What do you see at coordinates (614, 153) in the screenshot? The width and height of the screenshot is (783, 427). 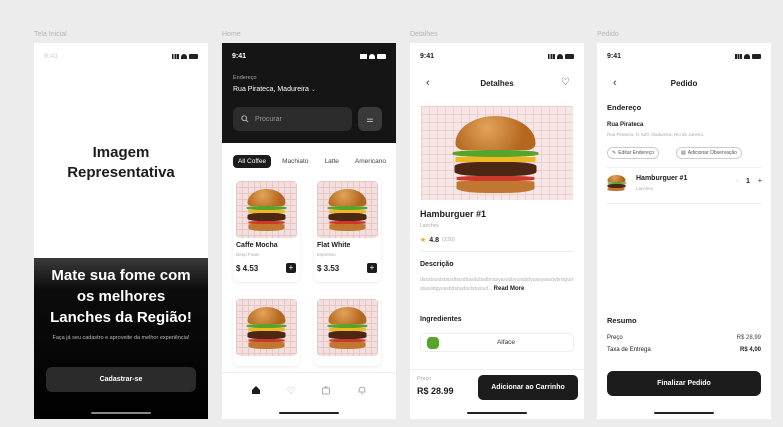 I see `edit-icon: ✎` at bounding box center [614, 153].